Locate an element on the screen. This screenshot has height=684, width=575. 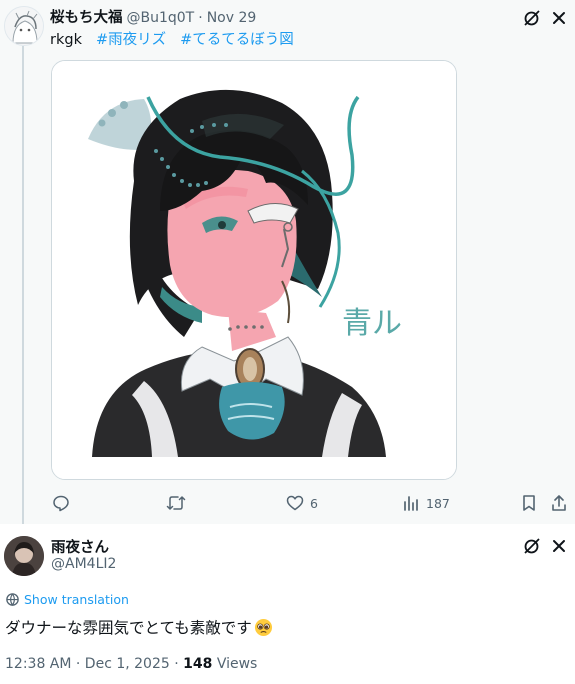
reply-icon is located at coordinates (61, 503).